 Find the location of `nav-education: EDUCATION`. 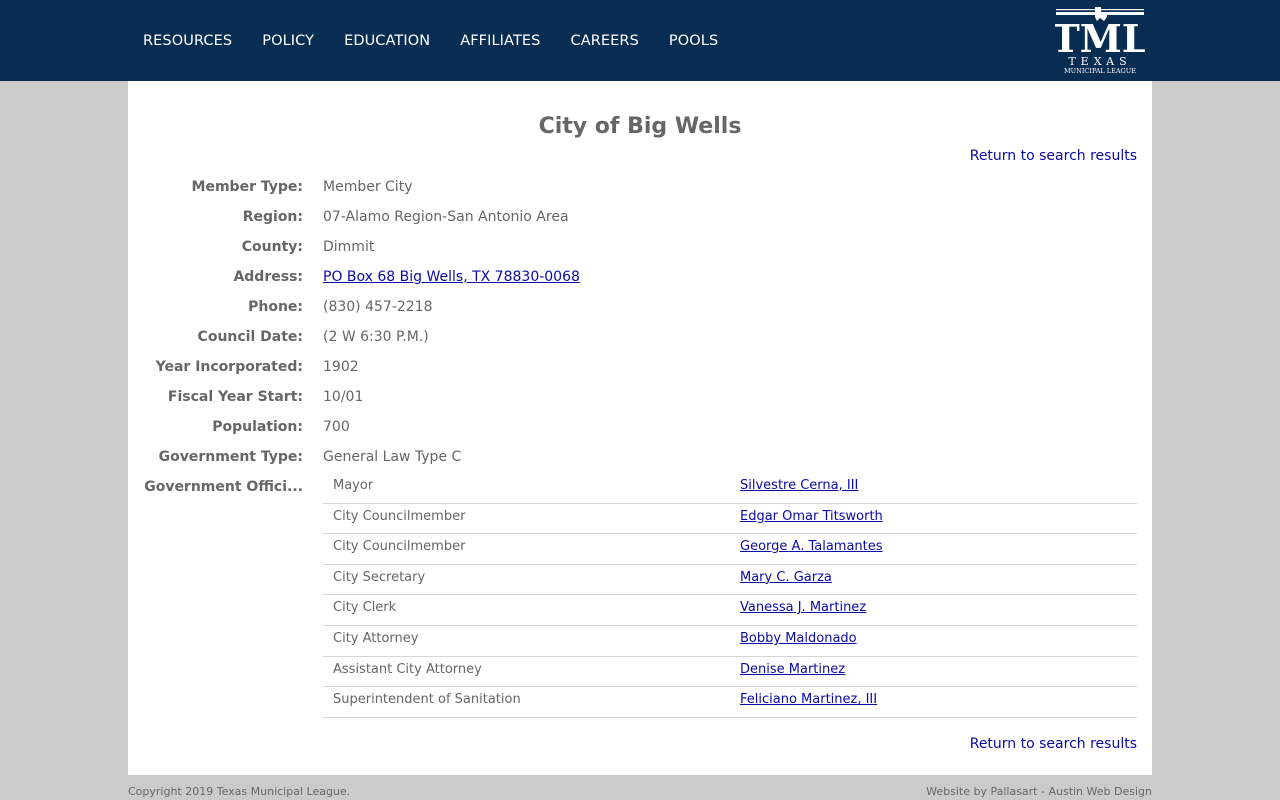

nav-education: EDUCATION is located at coordinates (387, 41).